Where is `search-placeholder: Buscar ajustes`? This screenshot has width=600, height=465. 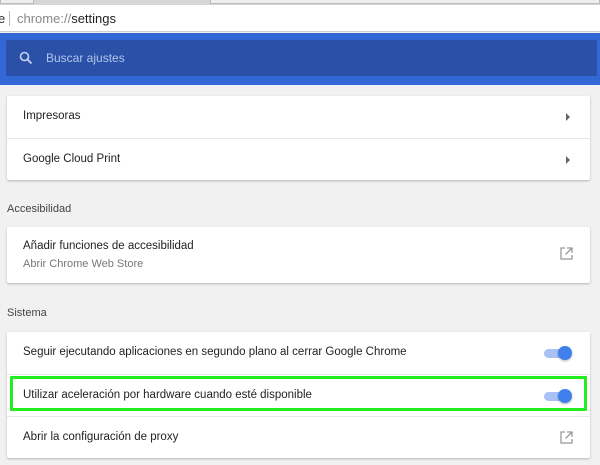
search-placeholder: Buscar ajustes is located at coordinates (85, 58).